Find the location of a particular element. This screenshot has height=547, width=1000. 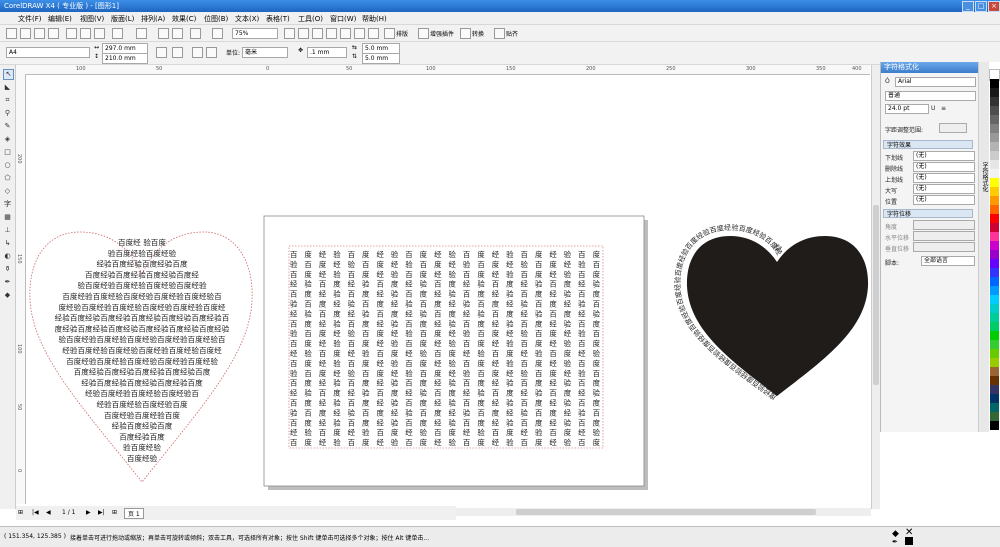

snap-button: 贴齐 is located at coordinates (512, 33).